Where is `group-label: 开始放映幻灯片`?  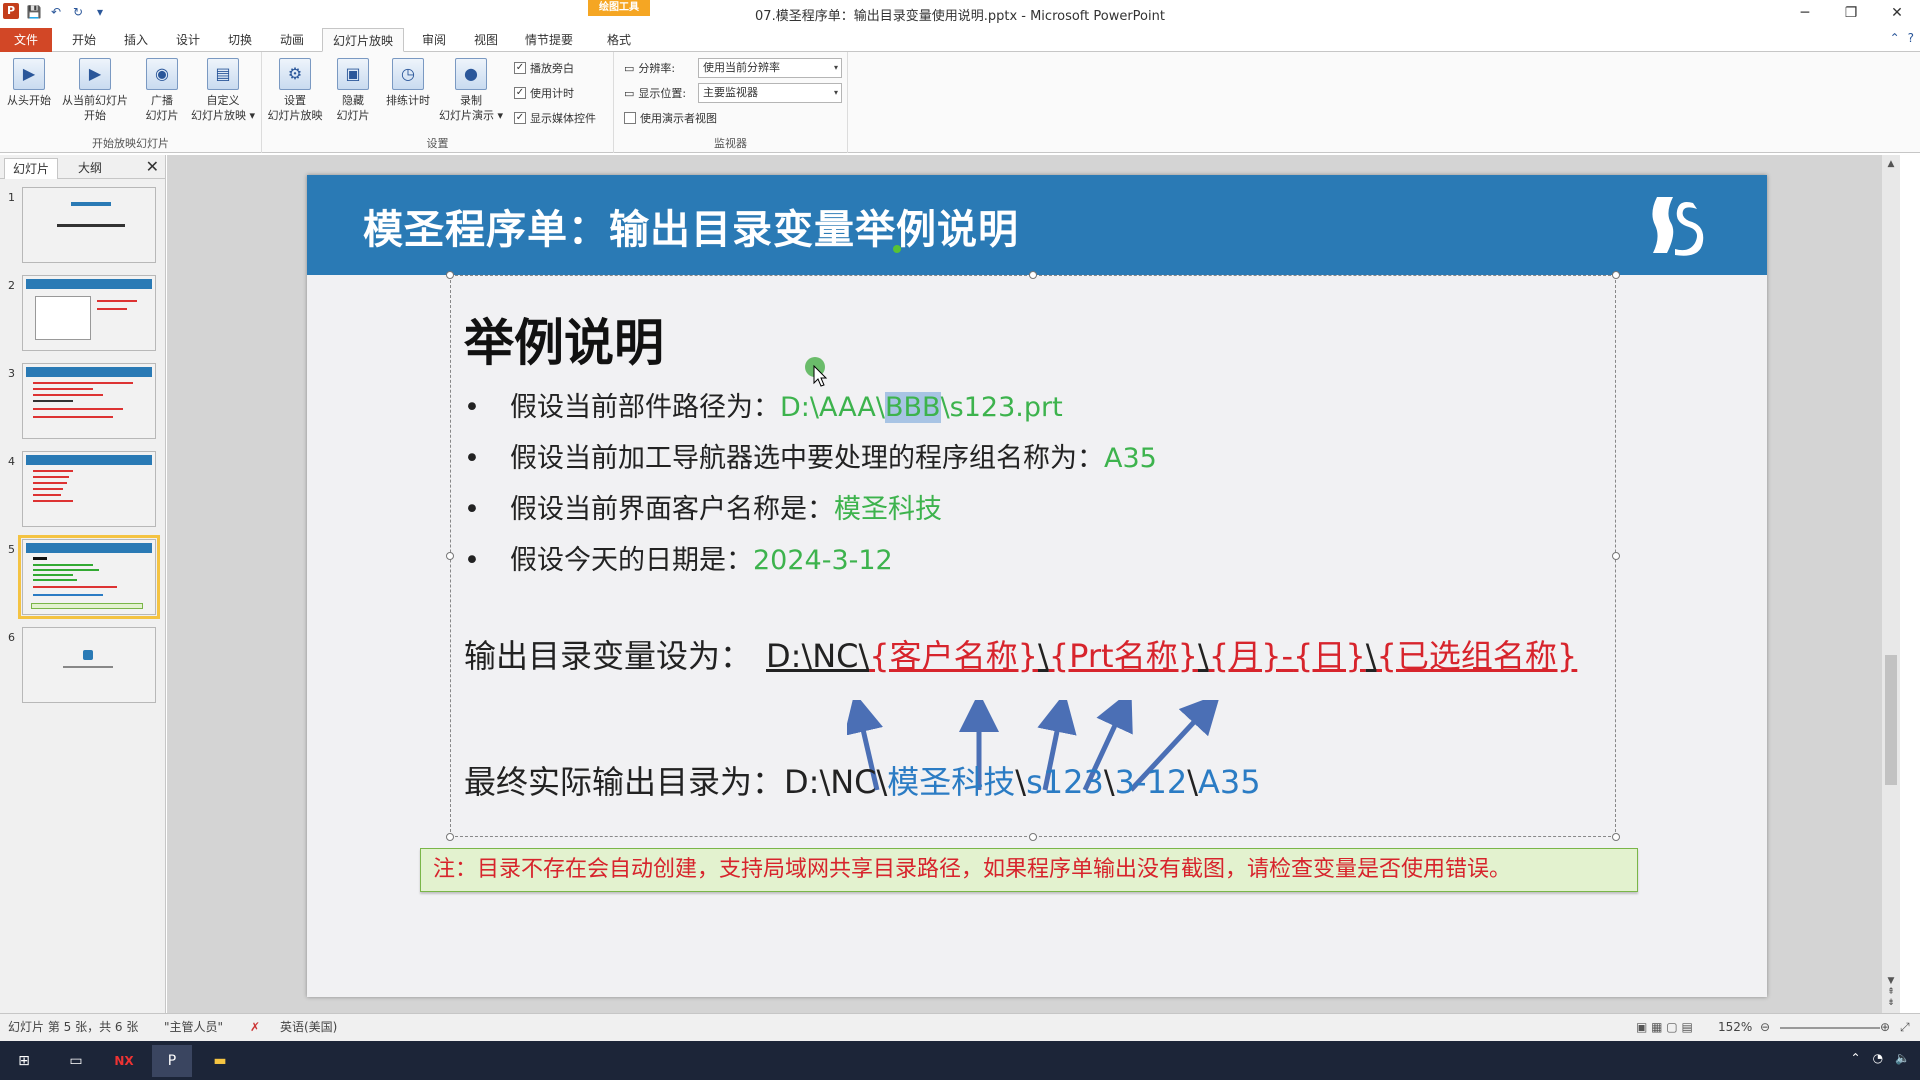
group-label: 开始放映幻灯片 is located at coordinates (130, 143).